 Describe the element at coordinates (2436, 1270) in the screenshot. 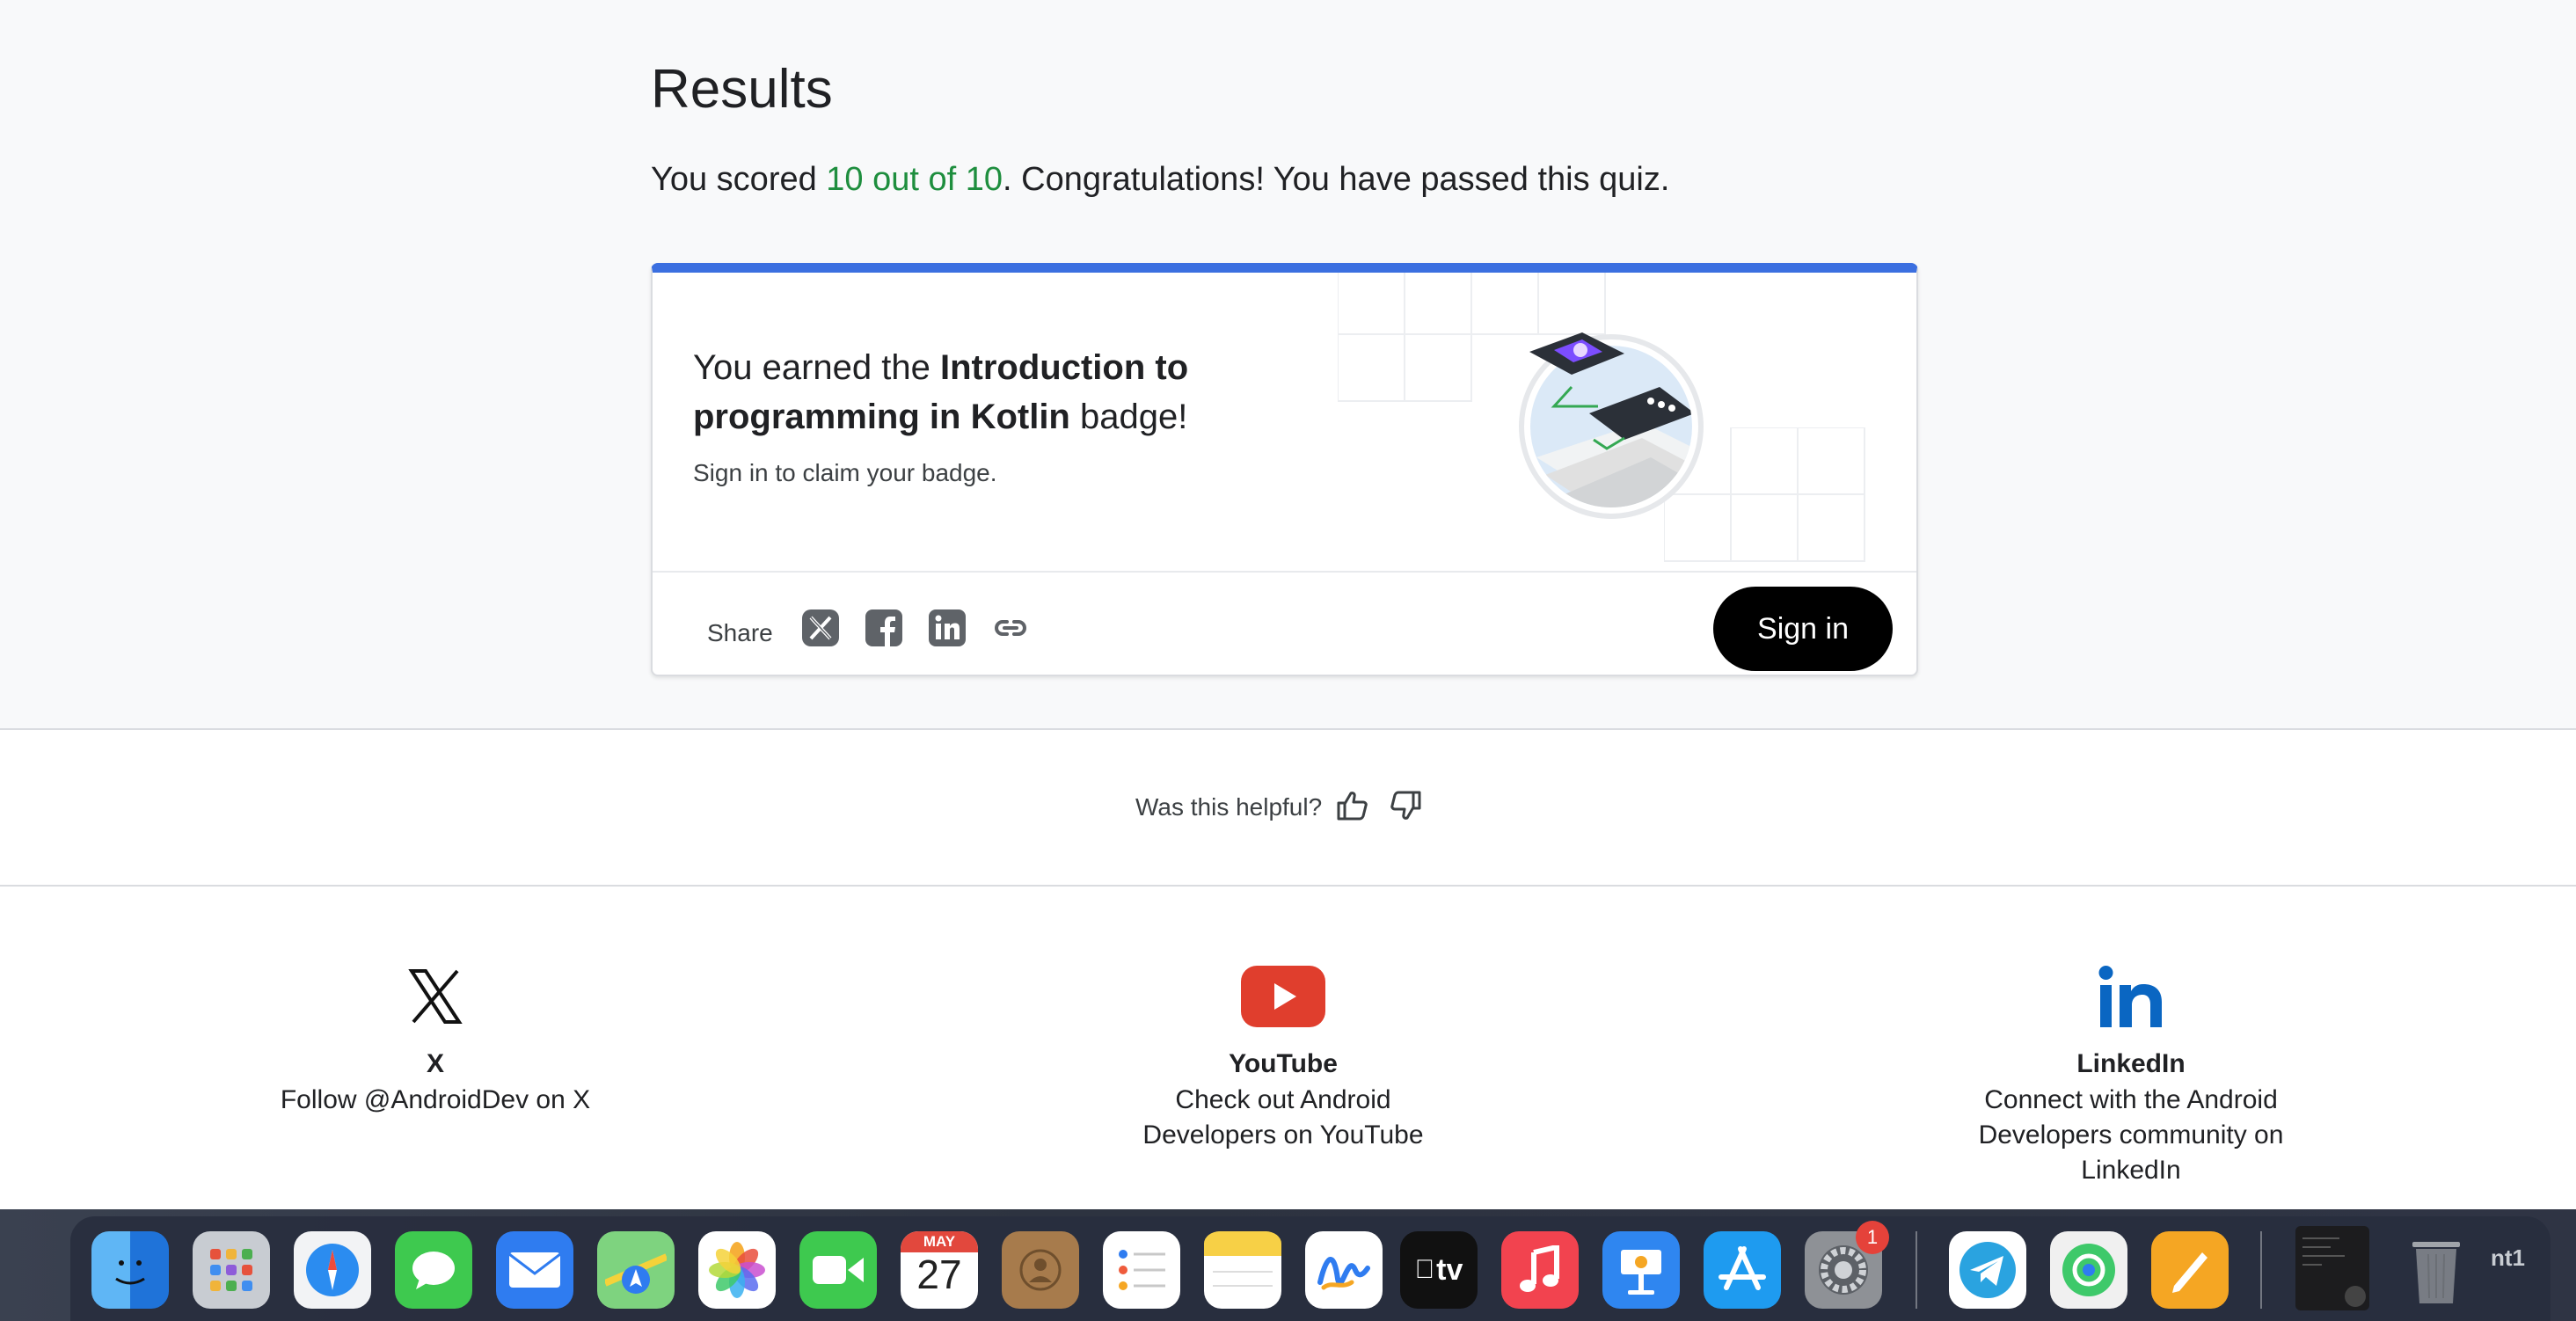

I see `trash-icon` at that location.